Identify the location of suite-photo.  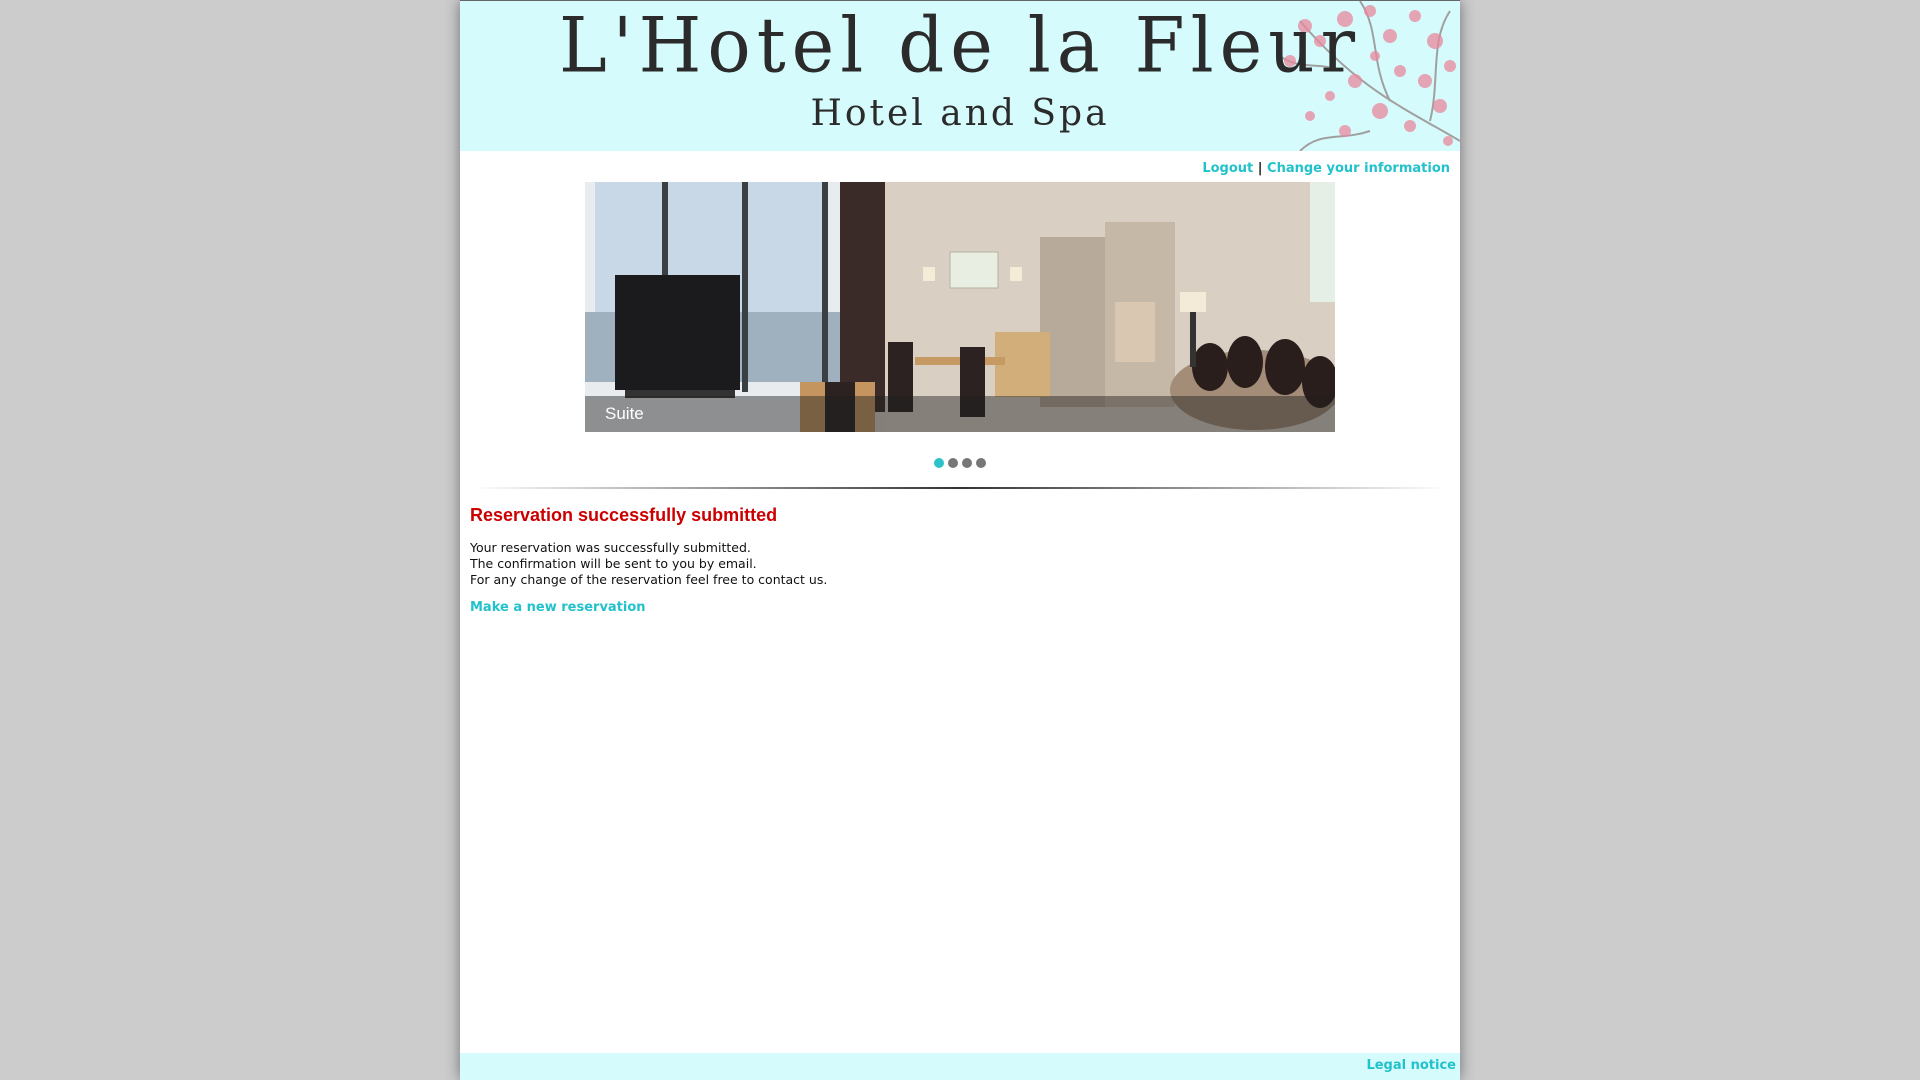
(960, 307).